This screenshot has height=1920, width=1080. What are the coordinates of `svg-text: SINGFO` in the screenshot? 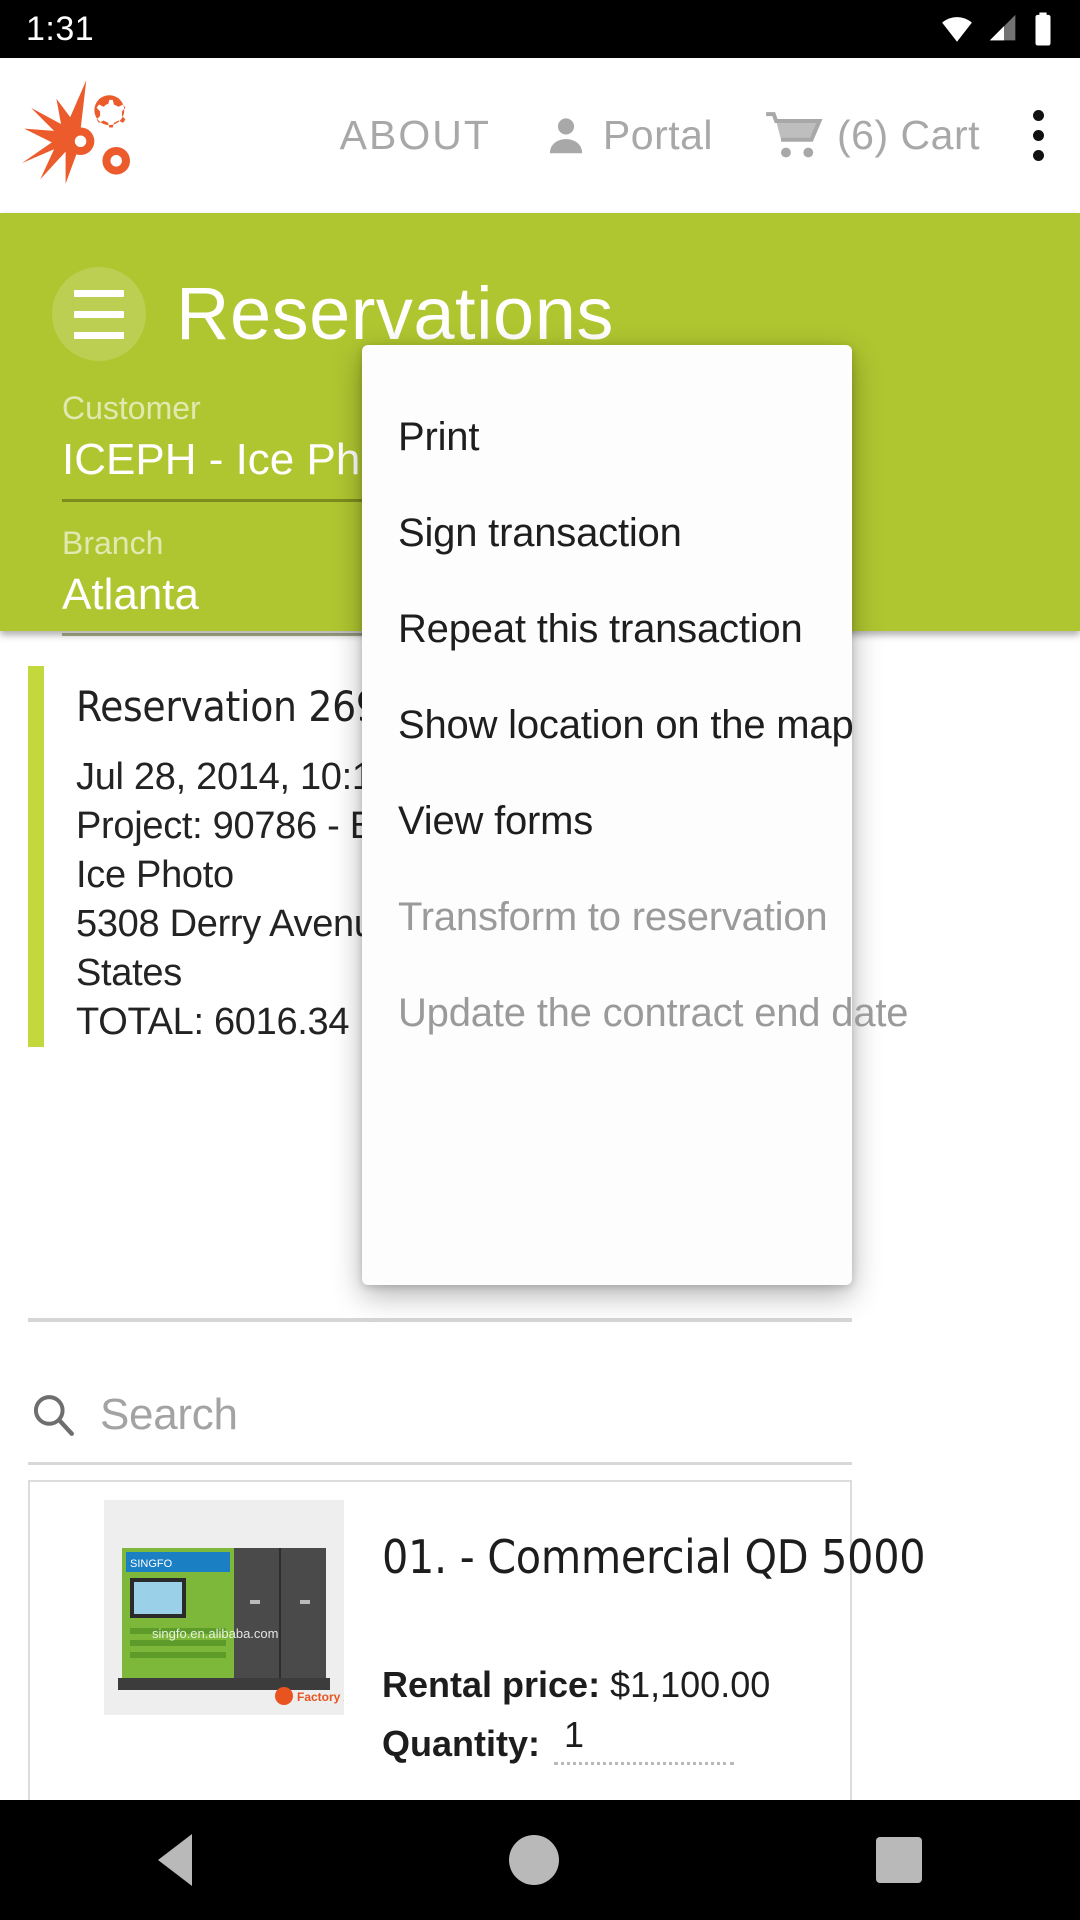 It's located at (151, 1564).